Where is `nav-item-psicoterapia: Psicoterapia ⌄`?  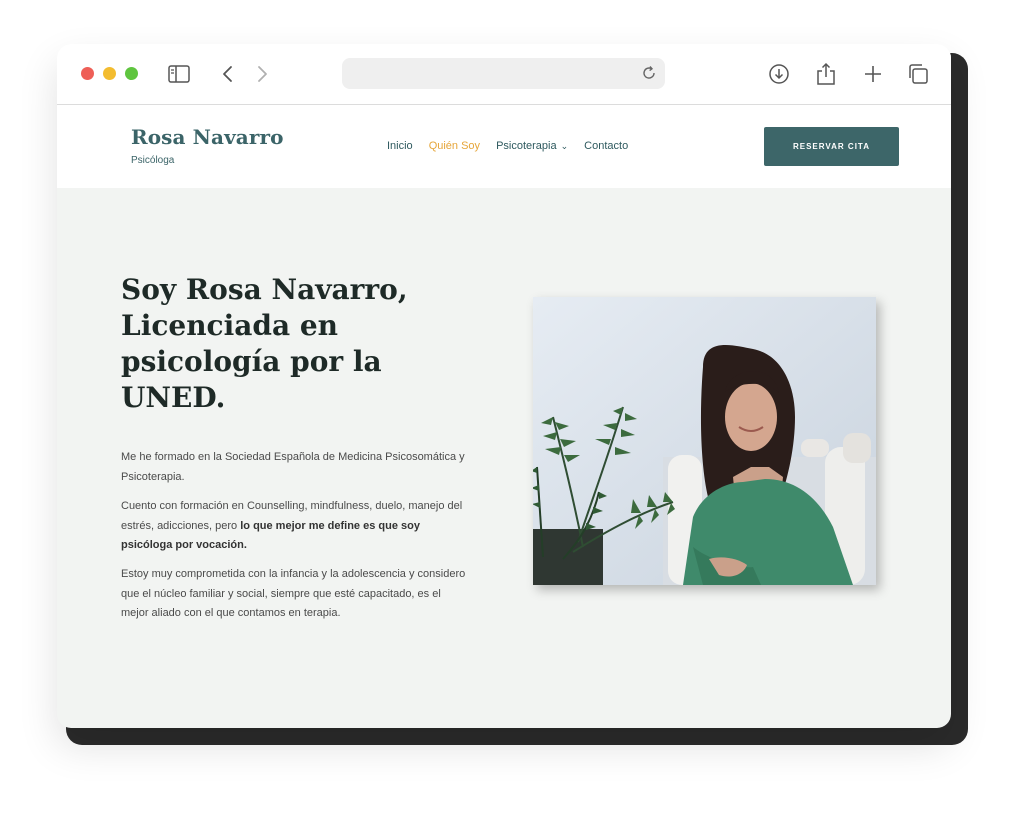
nav-item-psicoterapia: Psicoterapia ⌄ is located at coordinates (532, 146).